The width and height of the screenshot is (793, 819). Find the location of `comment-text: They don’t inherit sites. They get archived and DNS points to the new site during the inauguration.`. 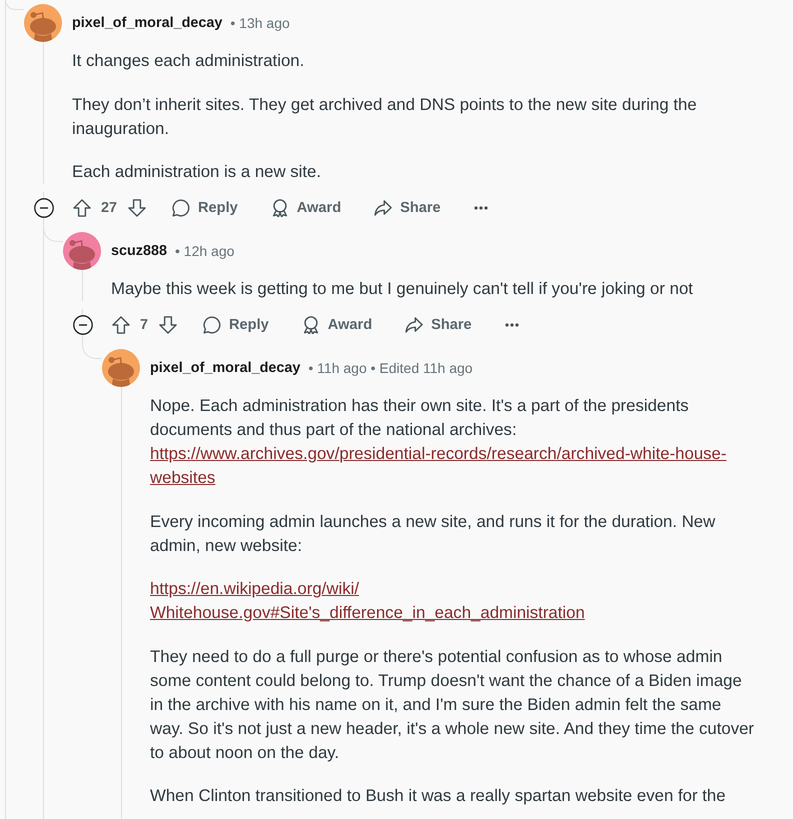

comment-text: They don’t inherit sites. They get archived and DNS points to the new site during the inauguration. is located at coordinates (385, 117).